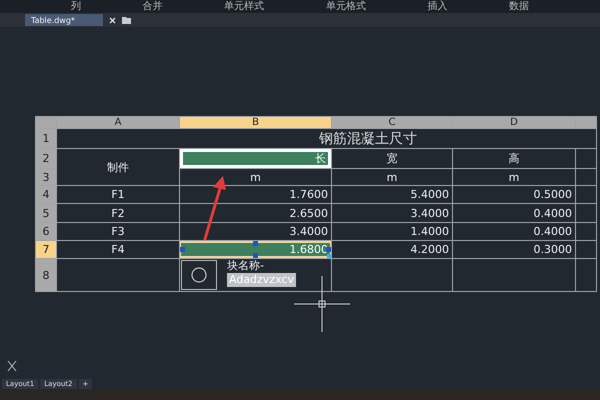  Describe the element at coordinates (346, 6) in the screenshot. I see `ribbon-label: 单元格式` at that location.